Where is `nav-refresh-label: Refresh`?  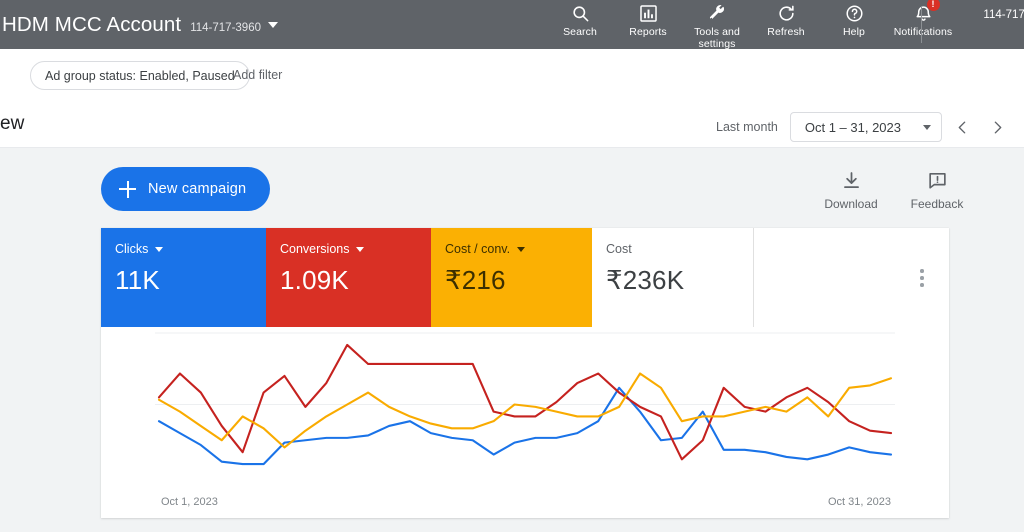 nav-refresh-label: Refresh is located at coordinates (786, 32).